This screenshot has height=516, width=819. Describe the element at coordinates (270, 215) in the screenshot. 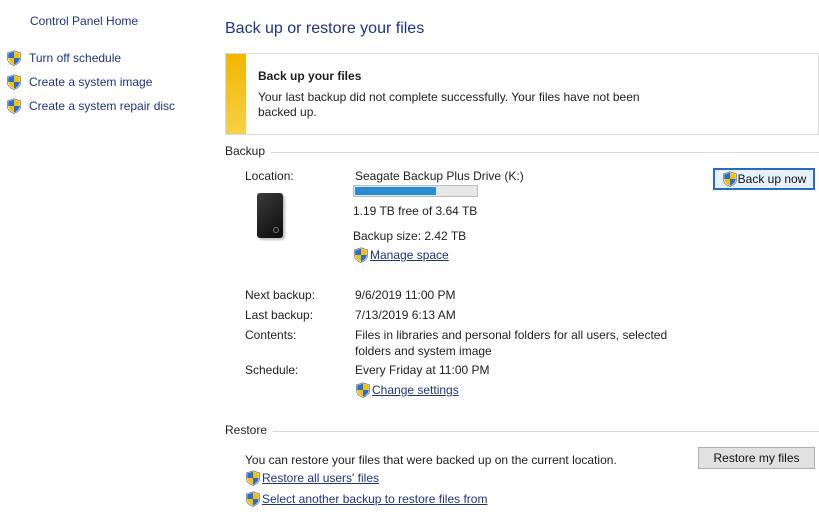

I see `external-drive-icon` at that location.